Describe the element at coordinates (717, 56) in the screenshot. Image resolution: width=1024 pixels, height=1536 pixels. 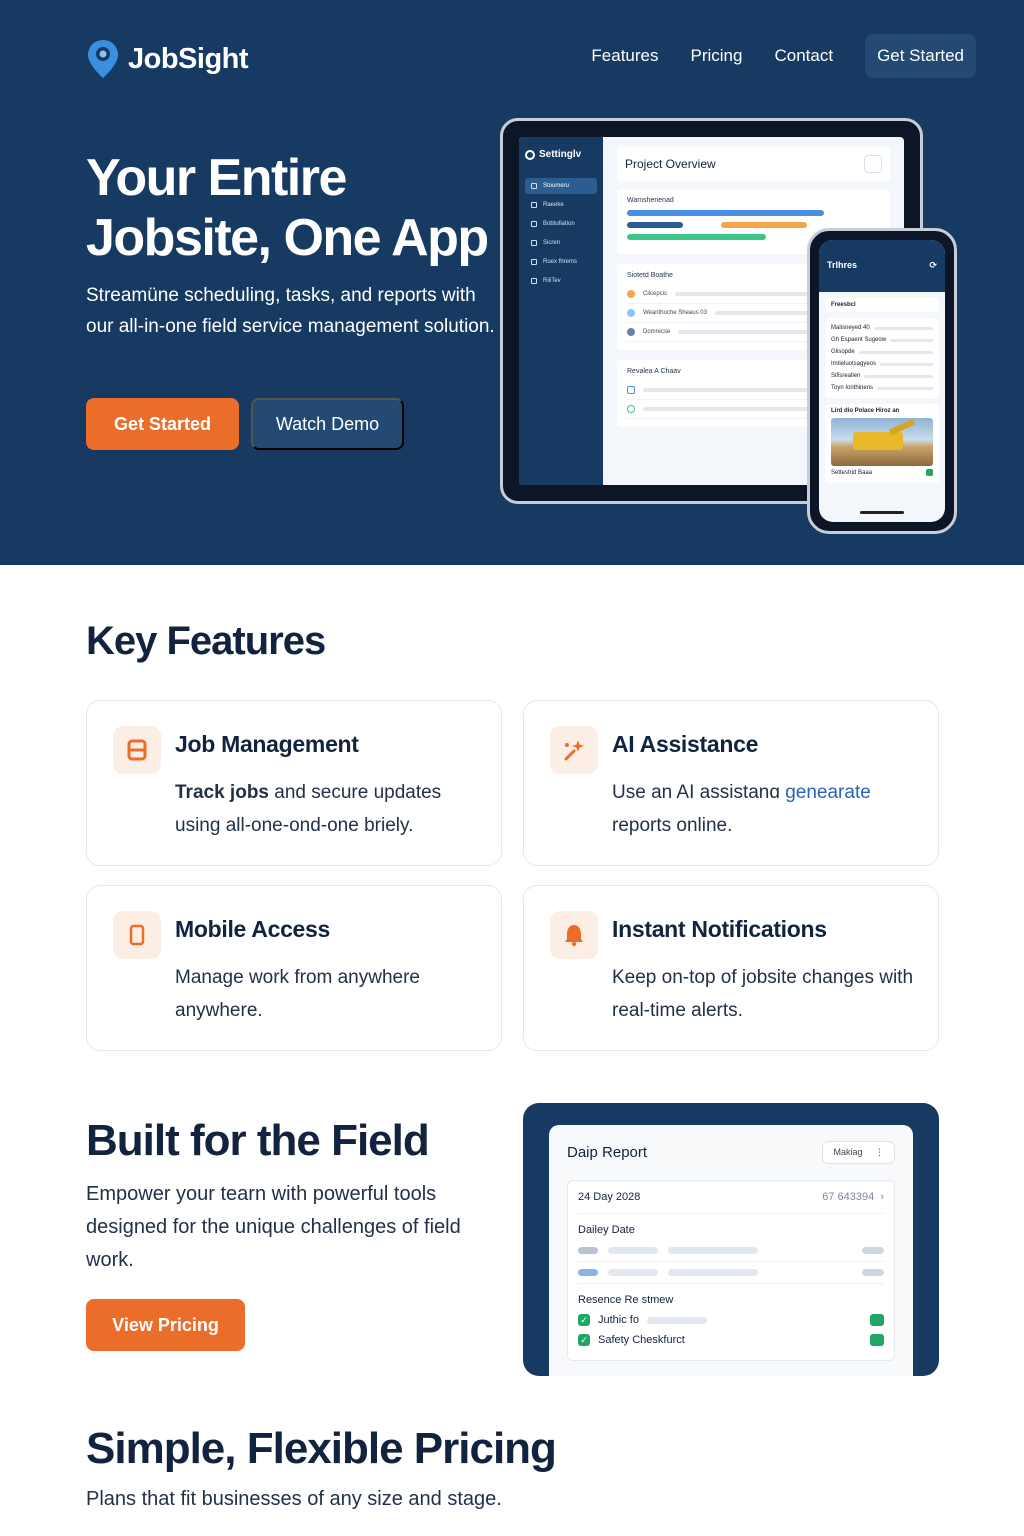
I see `nav-pricing: Pricing` at that location.